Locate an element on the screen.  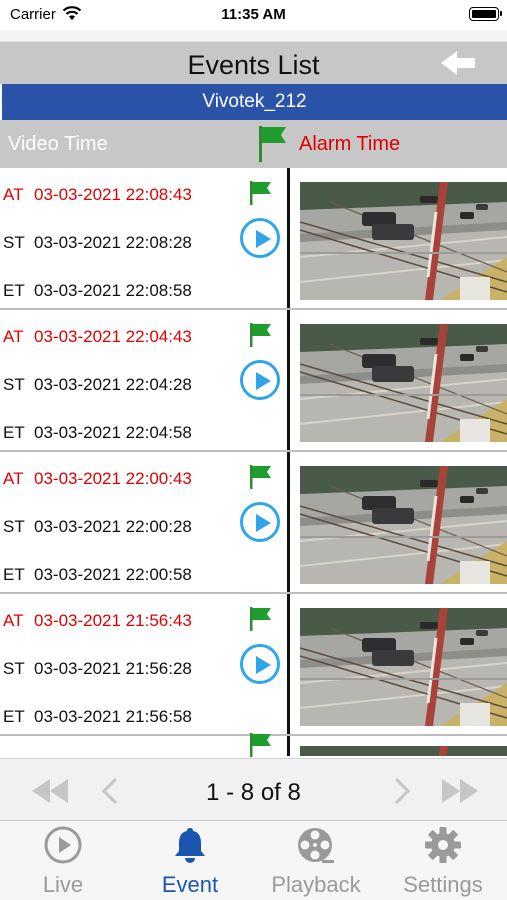
last-page-icon is located at coordinates (458, 791).